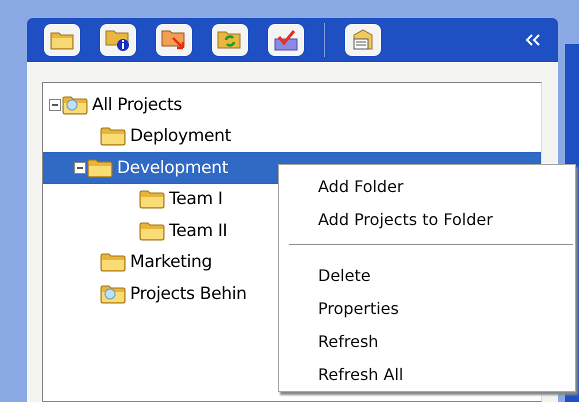 The image size is (579, 402). I want to click on tree-label: Team II, so click(198, 230).